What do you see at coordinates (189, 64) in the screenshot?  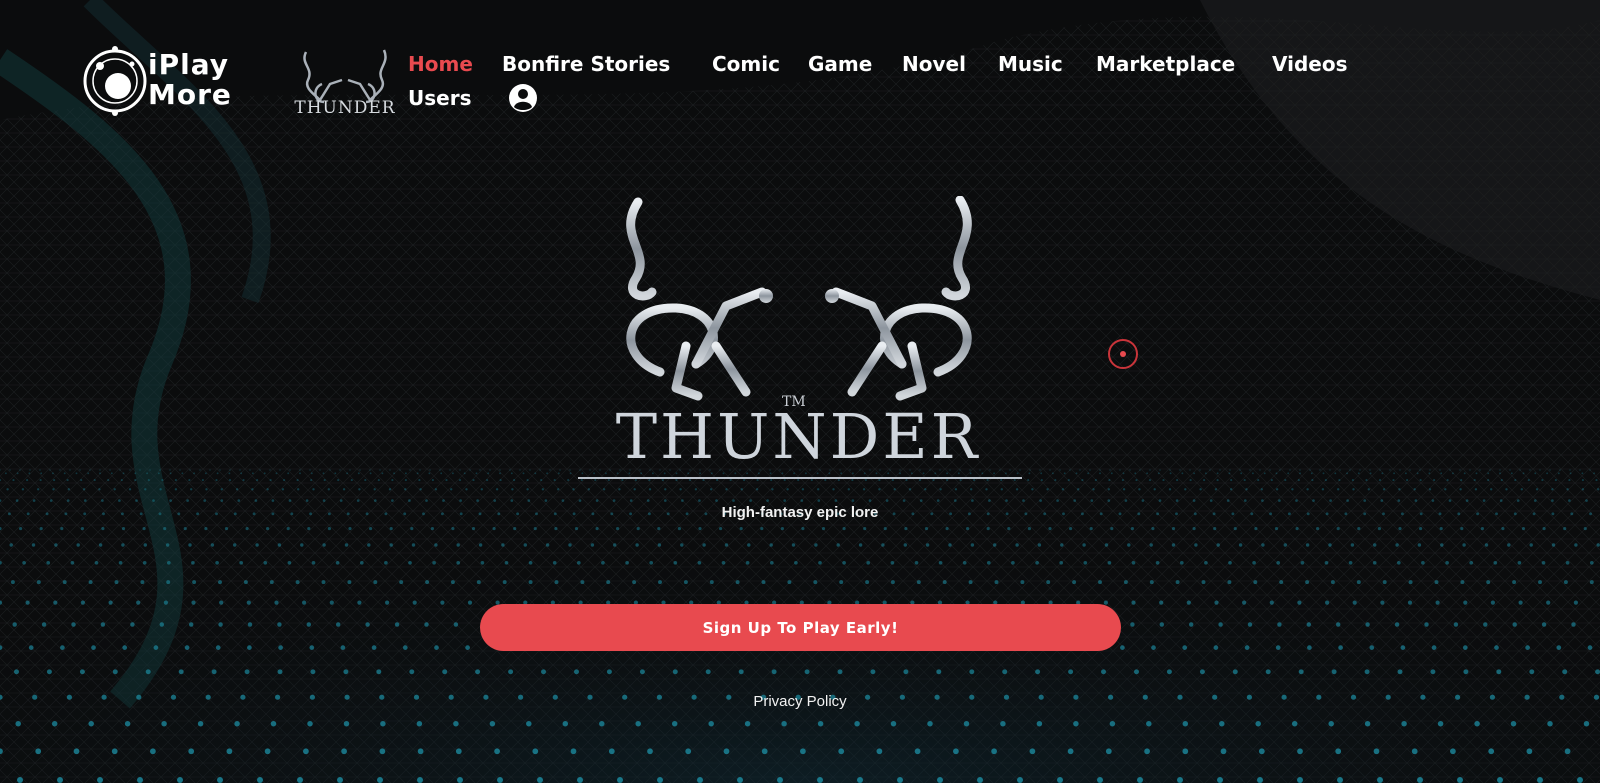 I see `brand-name-line1: iPlay` at bounding box center [189, 64].